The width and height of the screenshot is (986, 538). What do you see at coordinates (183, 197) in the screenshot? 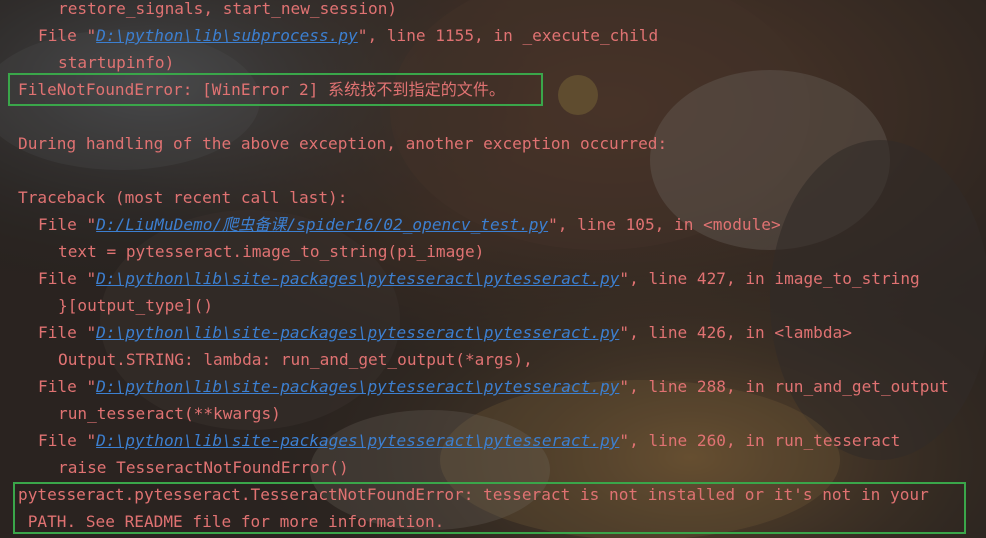
I see `traceback-header: Traceback (most recent call last):` at bounding box center [183, 197].